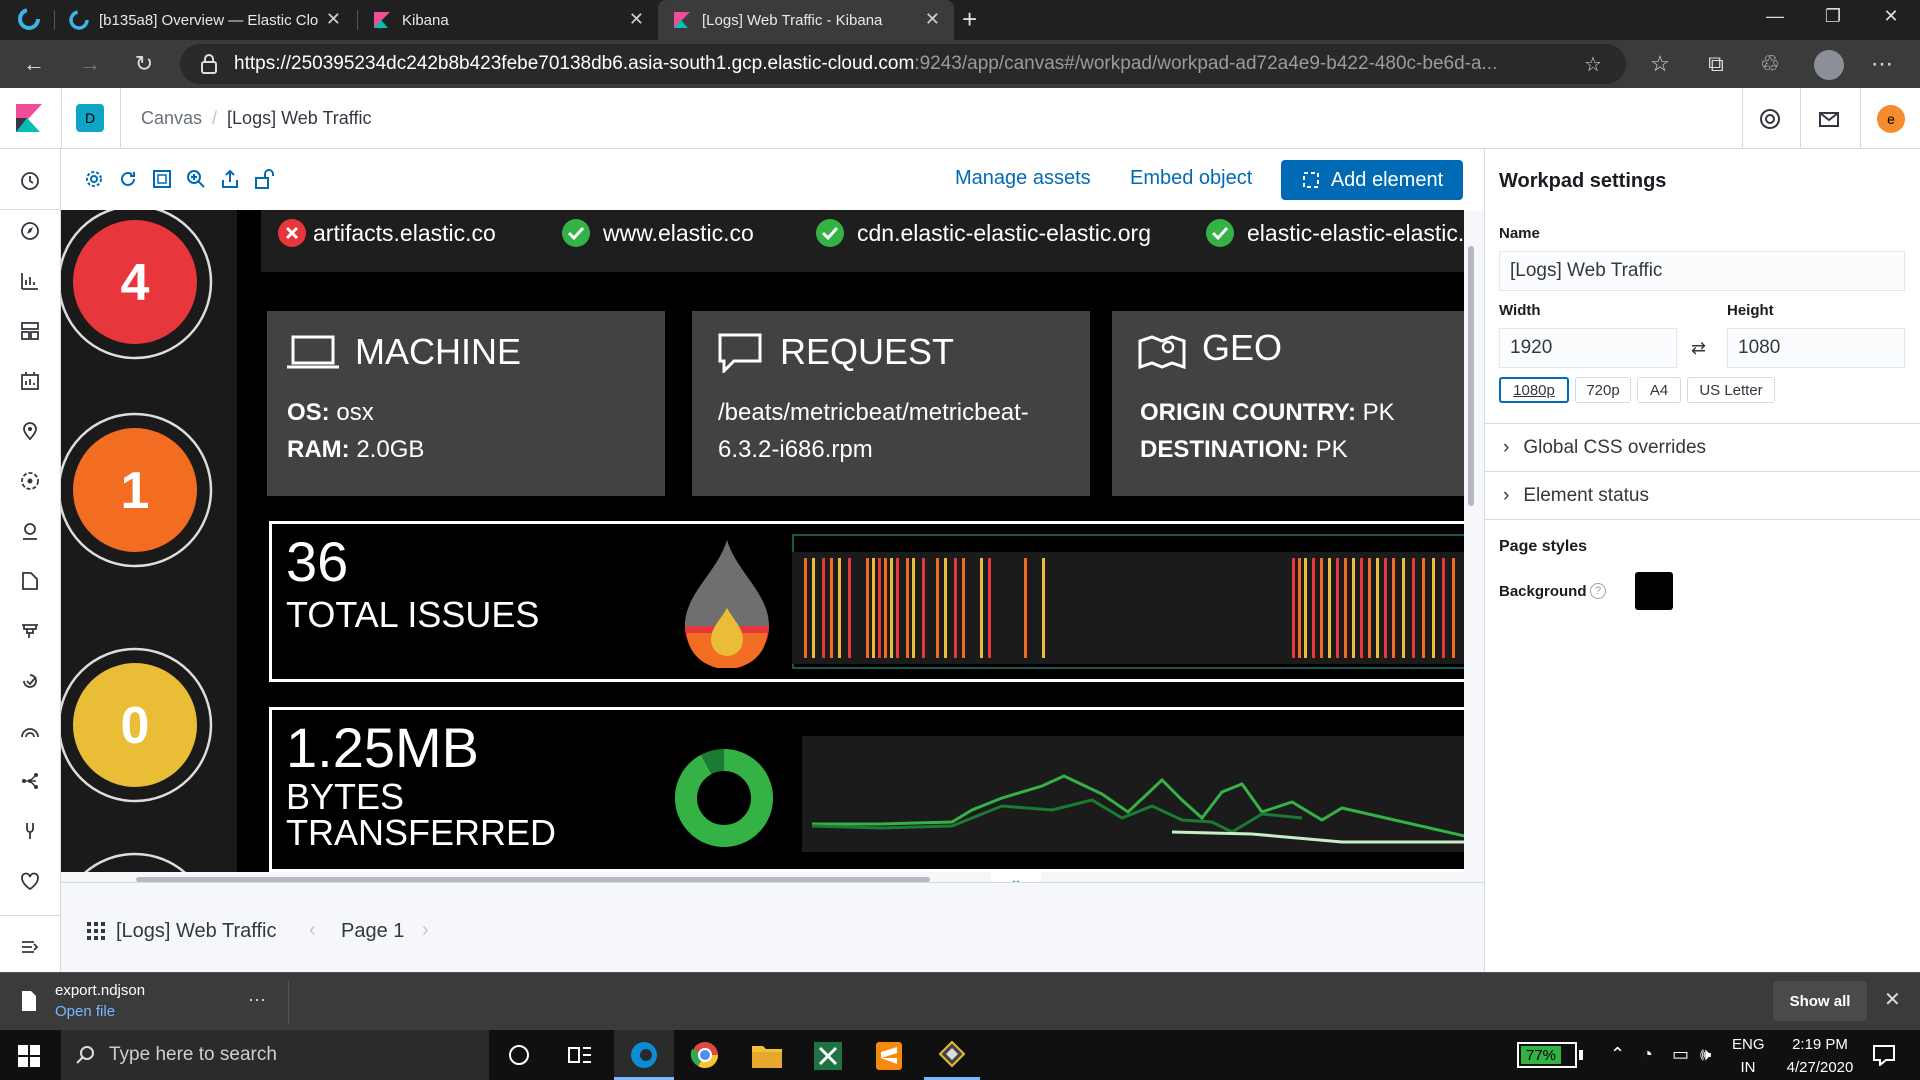 The width and height of the screenshot is (1920, 1080). I want to click on preset-a4: A4, so click(1659, 390).